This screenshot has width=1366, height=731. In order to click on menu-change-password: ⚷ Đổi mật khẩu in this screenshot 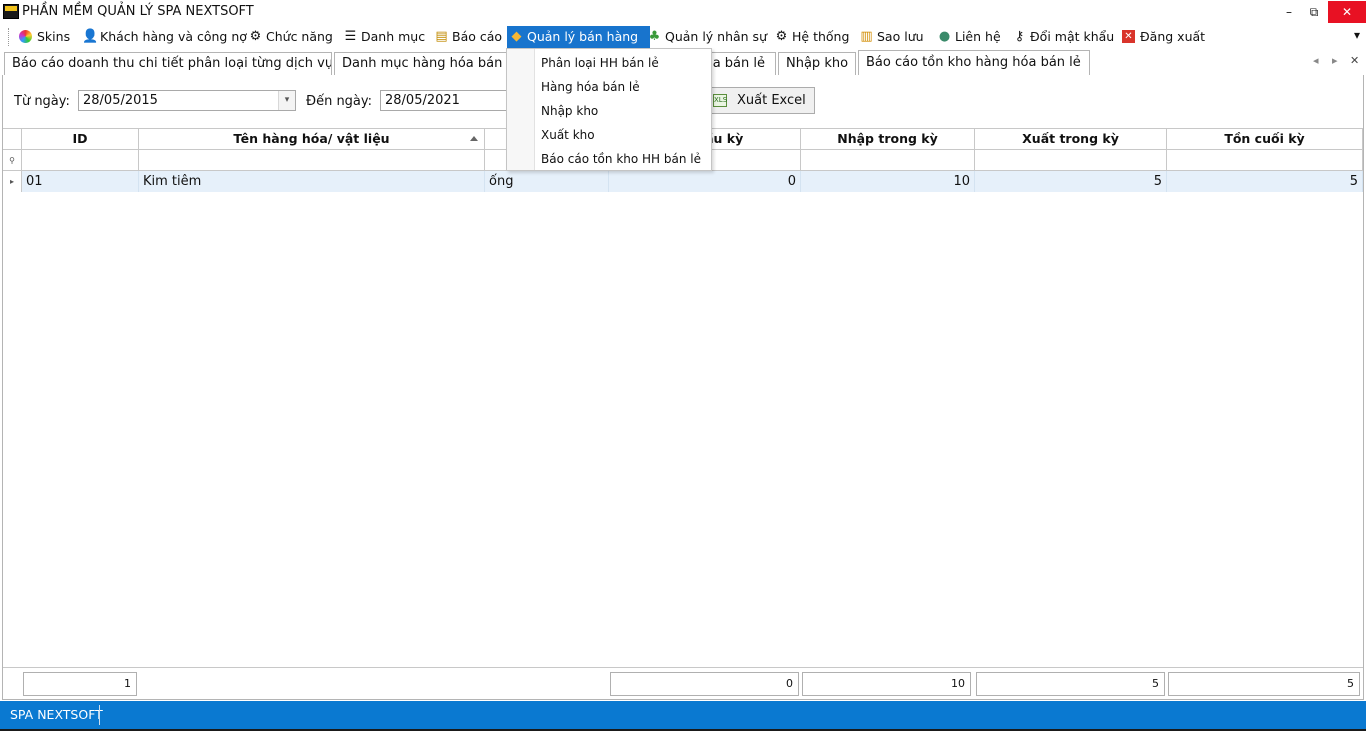, I will do `click(1062, 37)`.